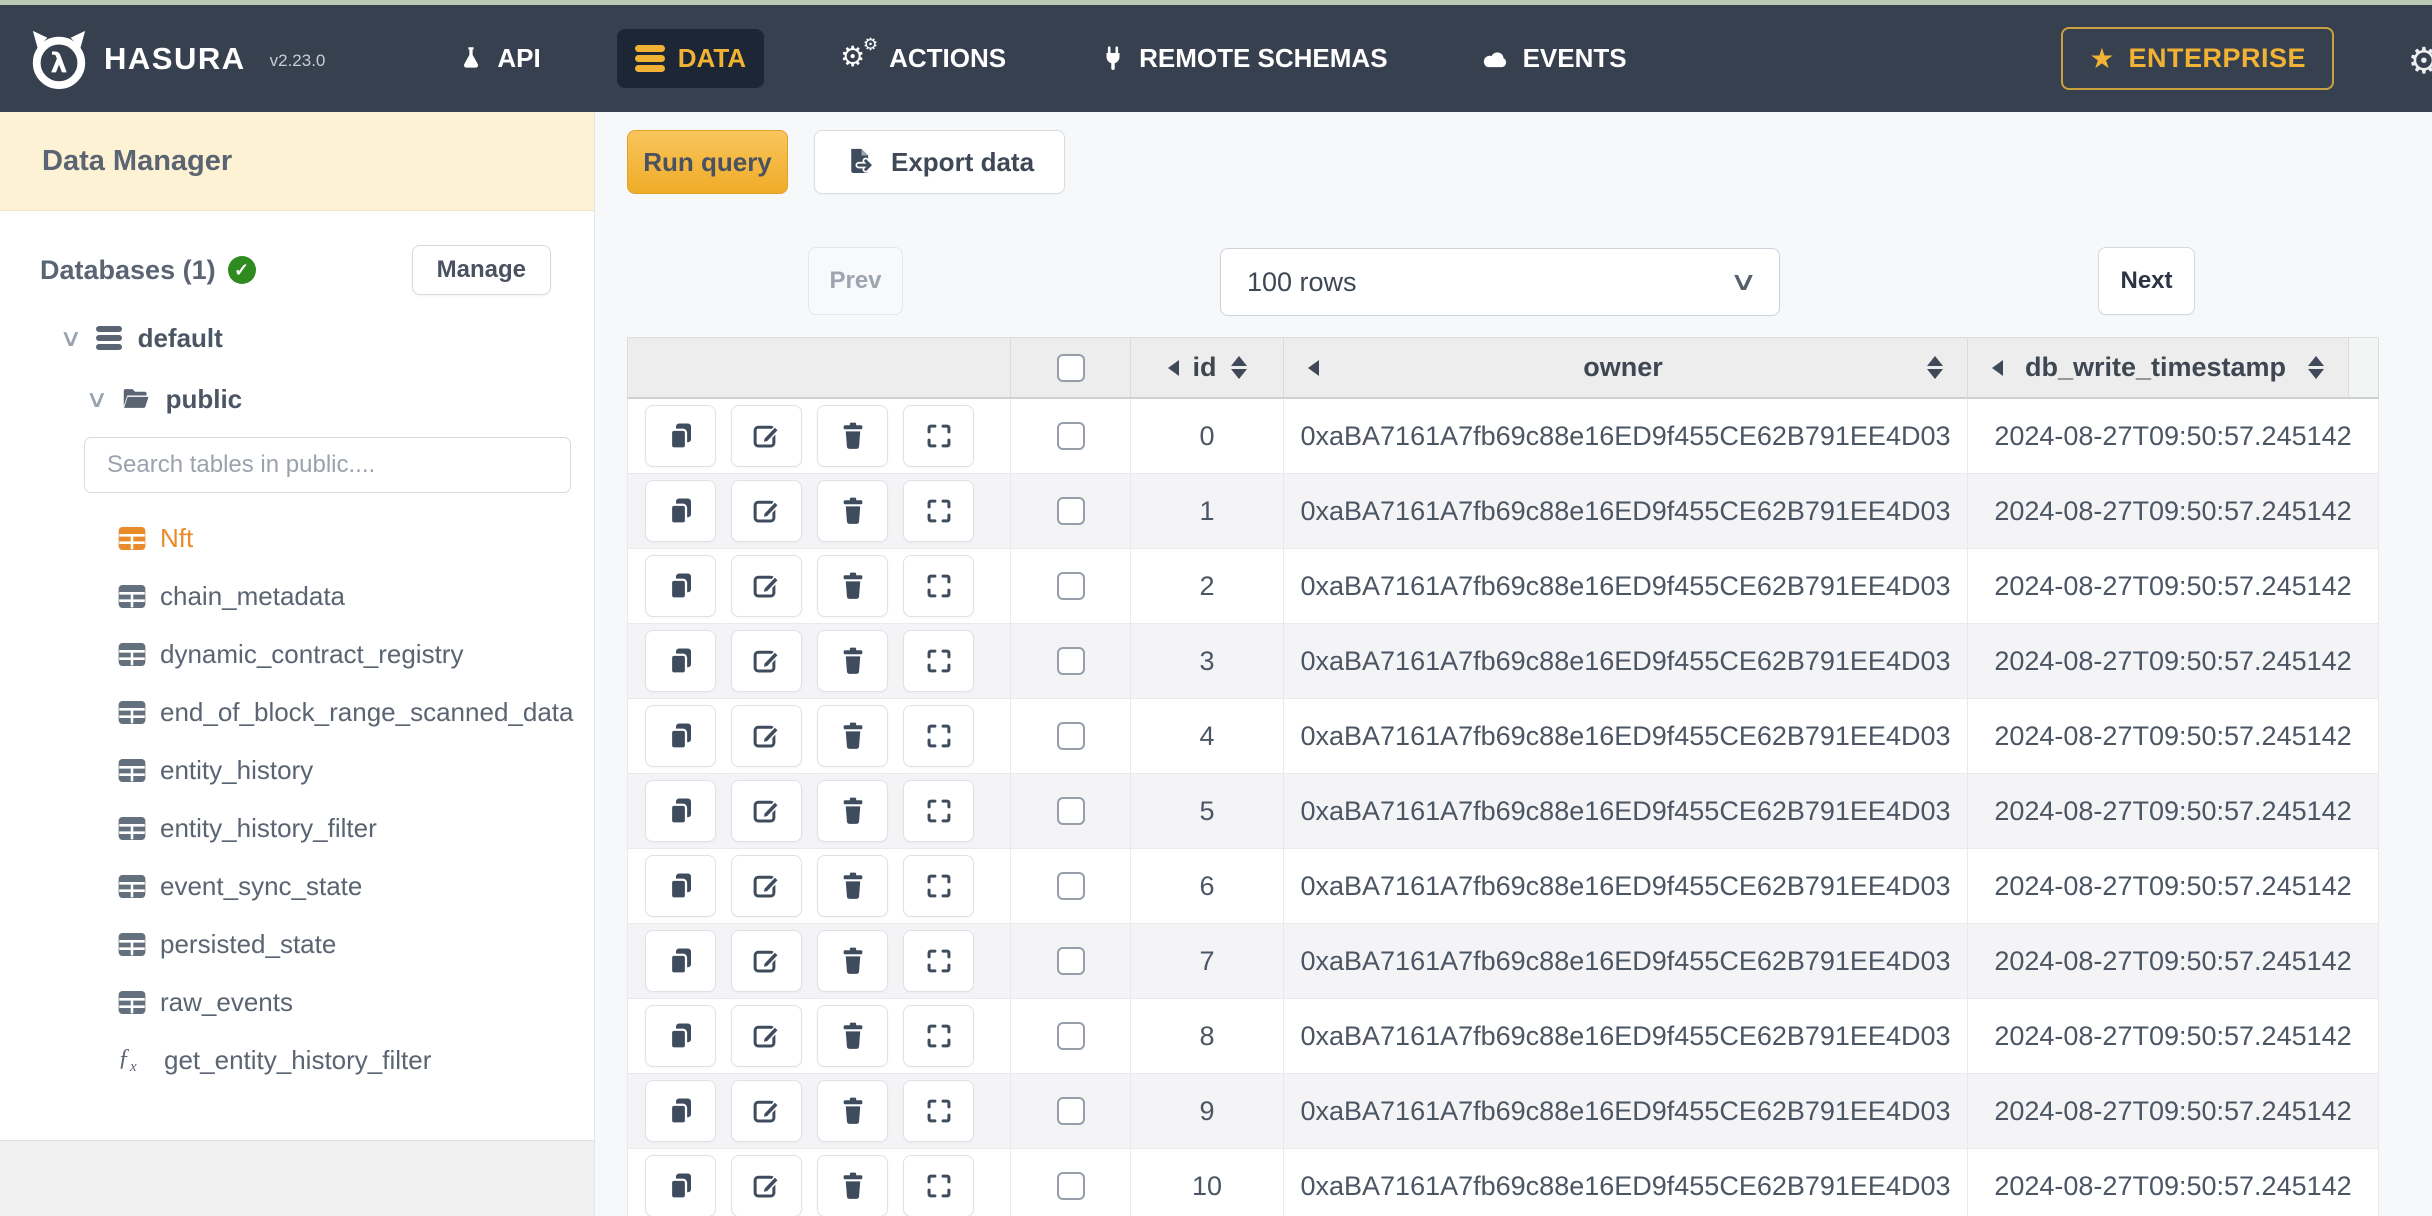  Describe the element at coordinates (499, 58) in the screenshot. I see `nav-tab-api: API` at that location.